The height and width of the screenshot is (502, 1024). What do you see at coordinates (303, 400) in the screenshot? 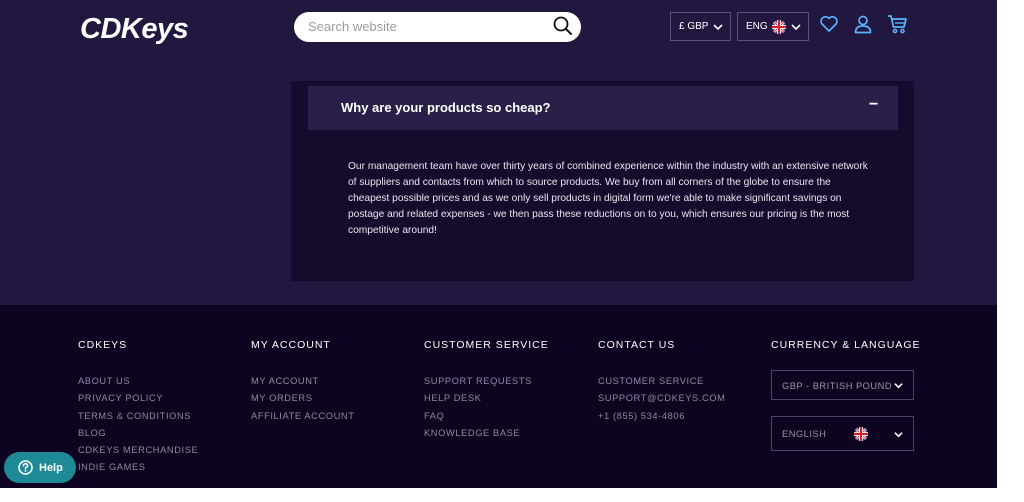
I see `footer-link-my-orders: MY ORDERS` at bounding box center [303, 400].